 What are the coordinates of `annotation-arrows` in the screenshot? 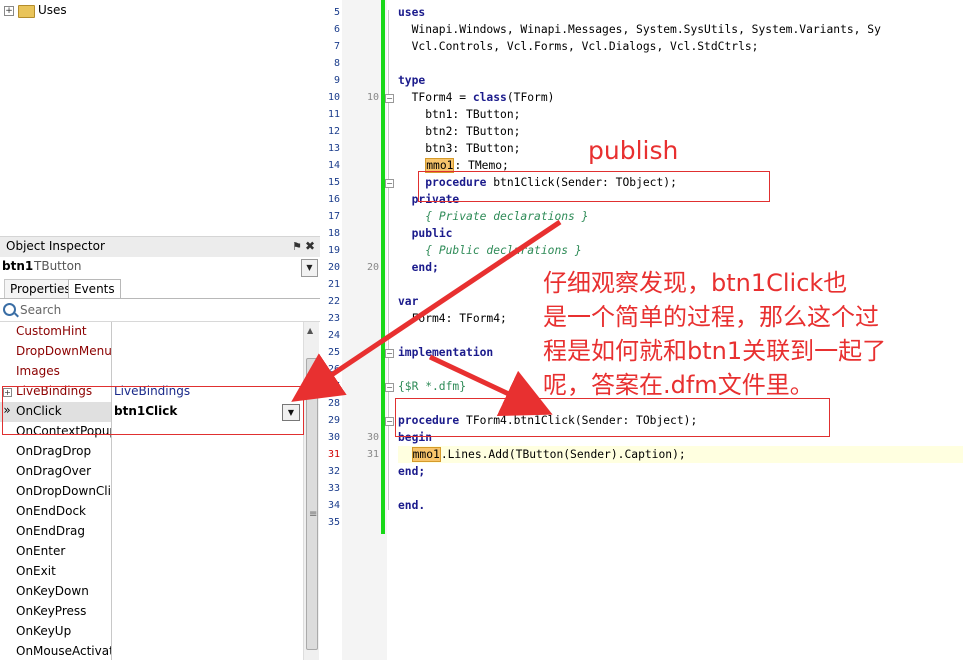 It's located at (426, 317).